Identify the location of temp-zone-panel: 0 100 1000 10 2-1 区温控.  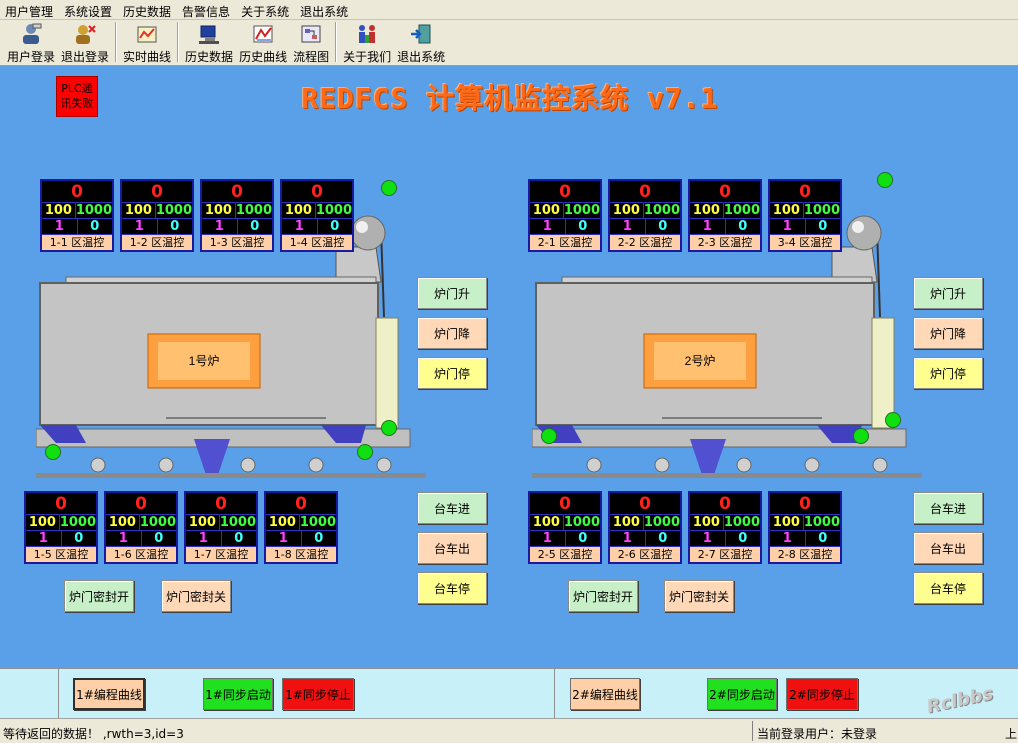
(565, 215).